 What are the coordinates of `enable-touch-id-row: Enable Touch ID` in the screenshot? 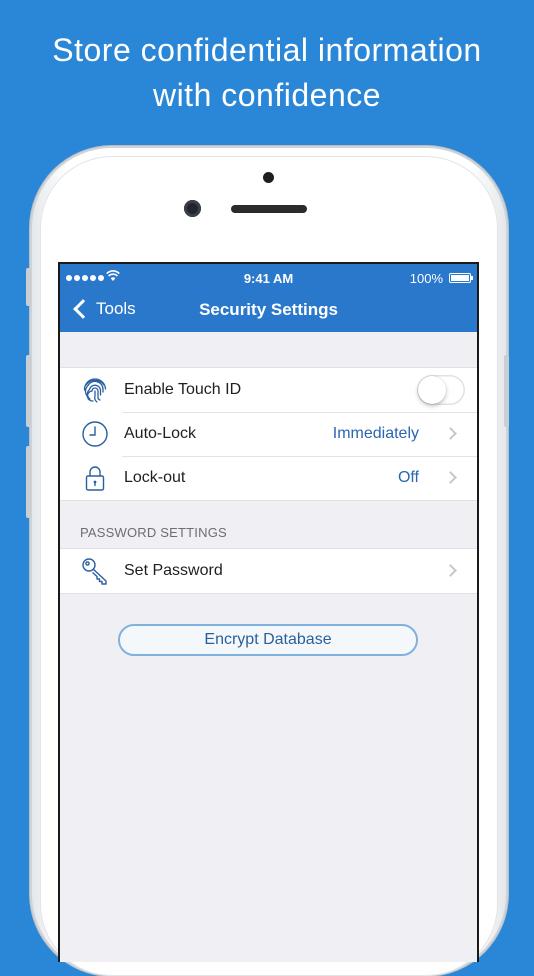 It's located at (268, 390).